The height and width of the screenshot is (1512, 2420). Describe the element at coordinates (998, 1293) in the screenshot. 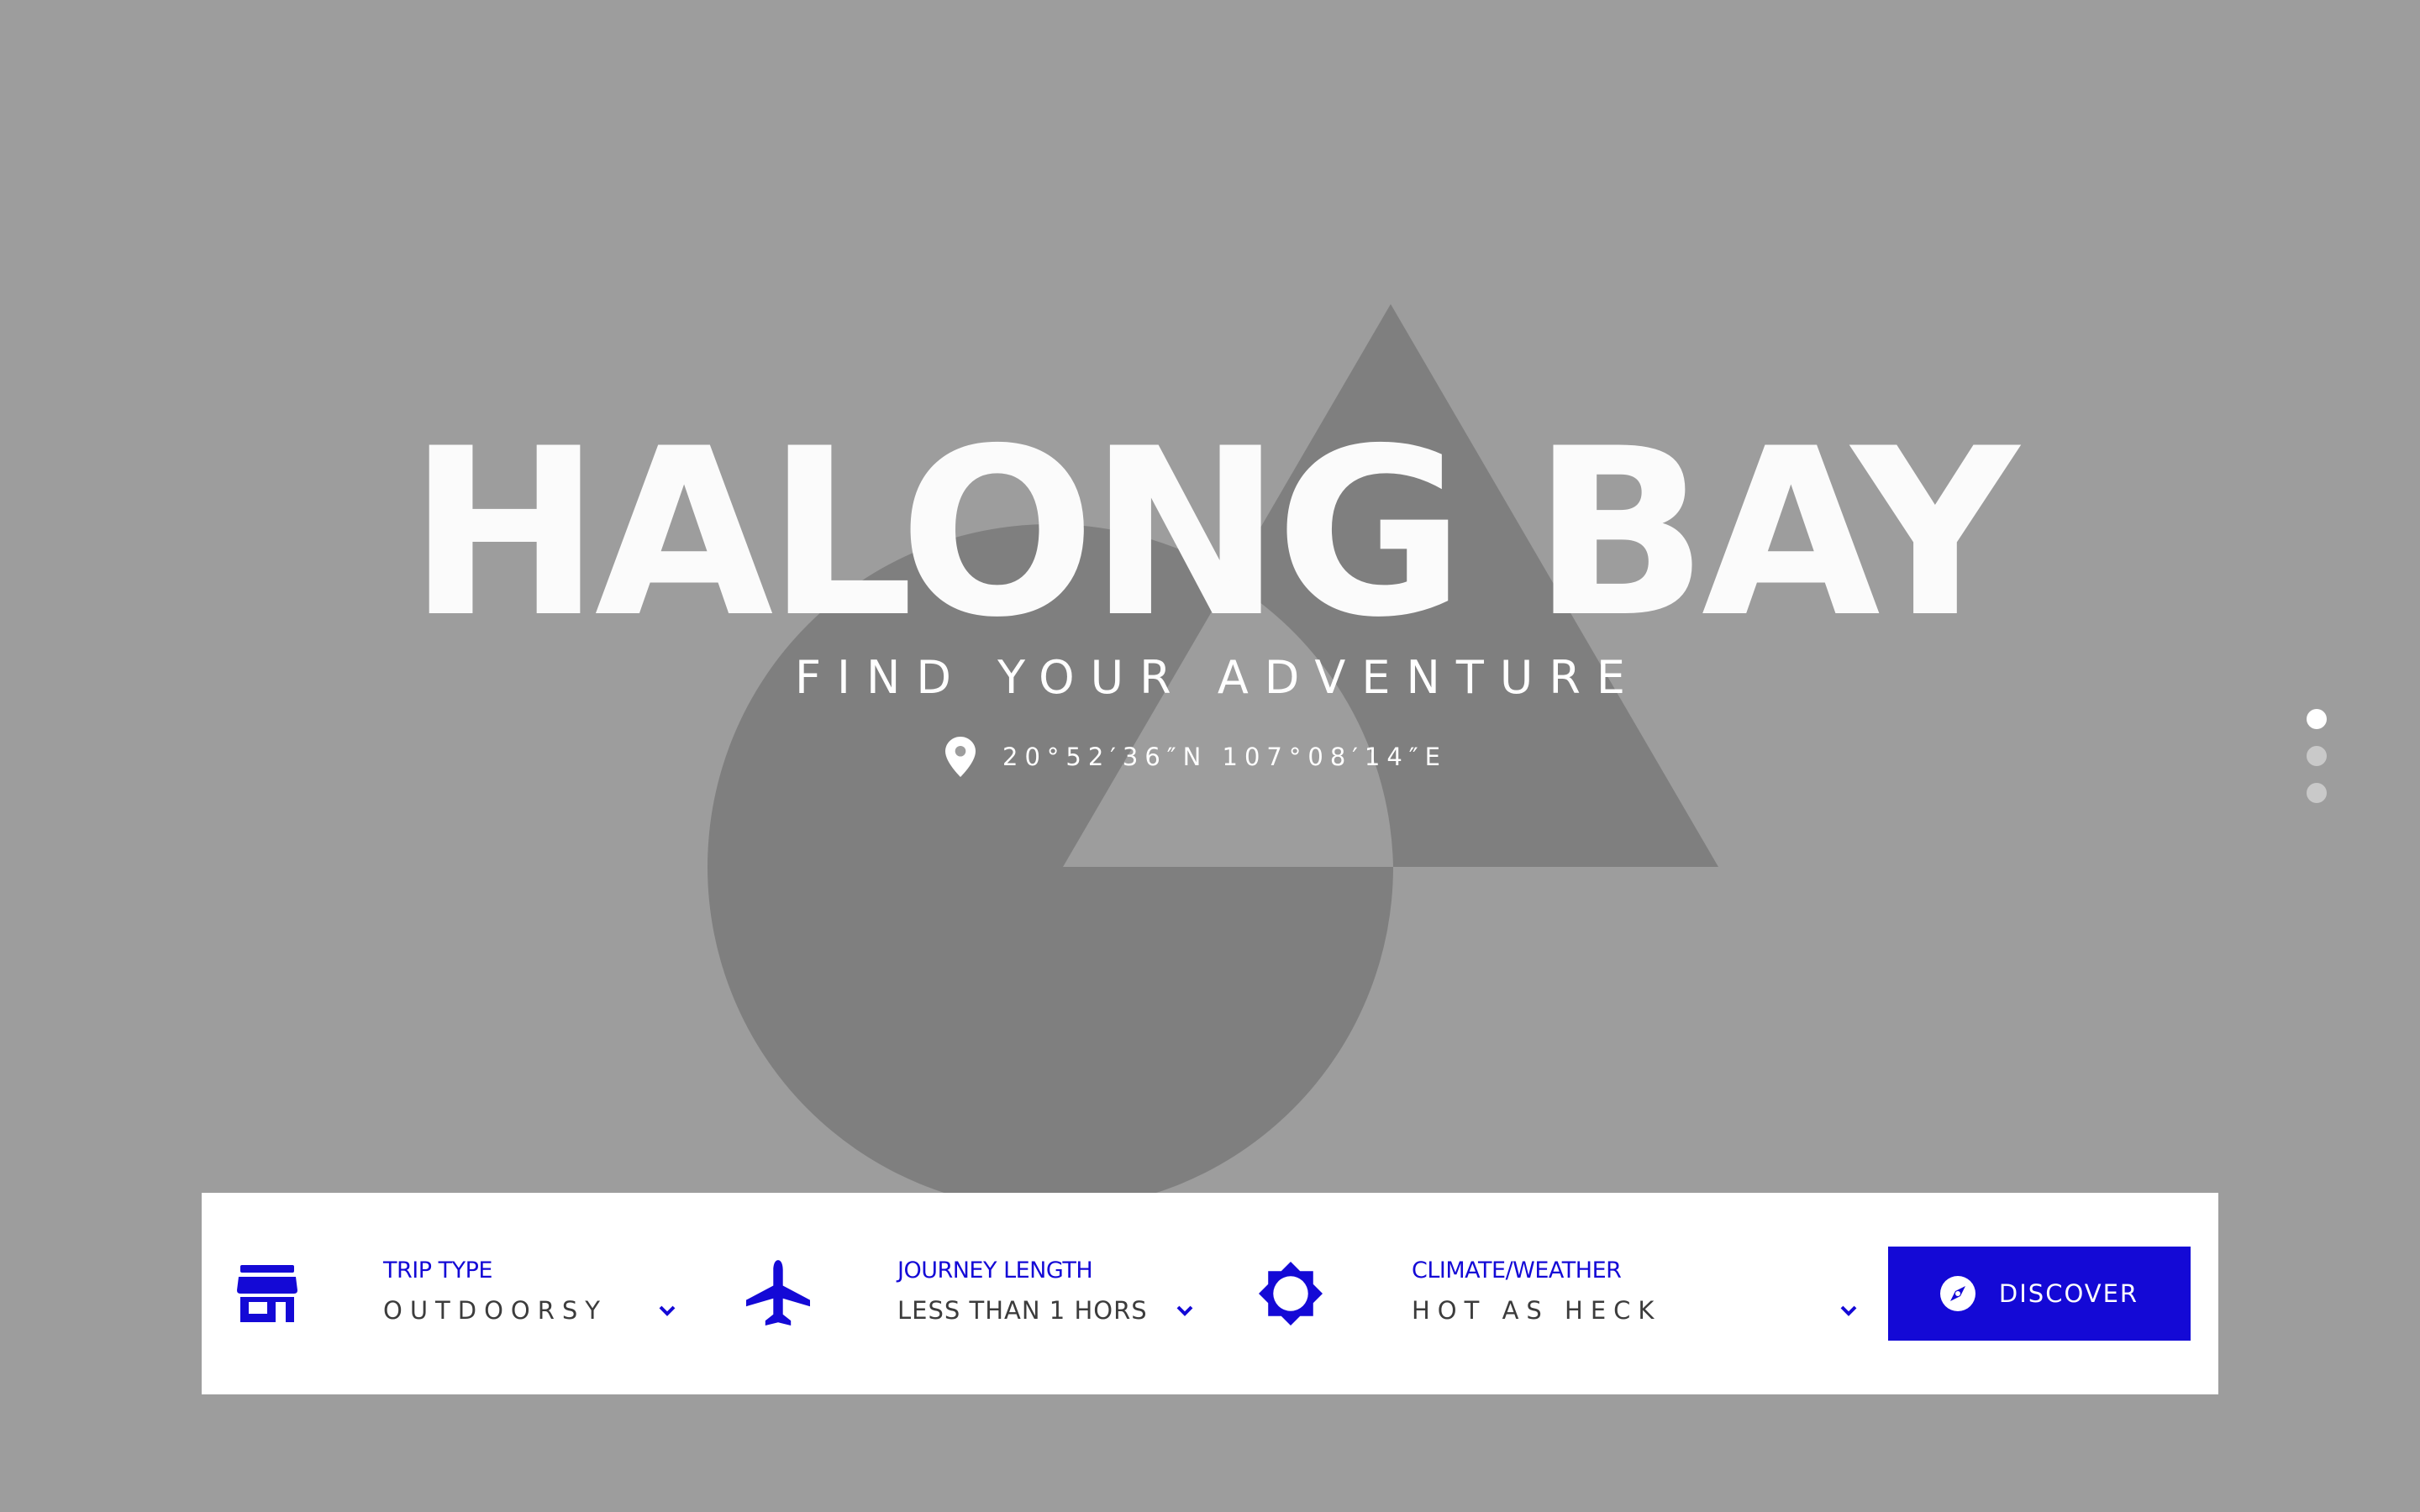

I see `journey-length-select: JOURNEY LENGTH LESS THAN 1 HORS` at that location.